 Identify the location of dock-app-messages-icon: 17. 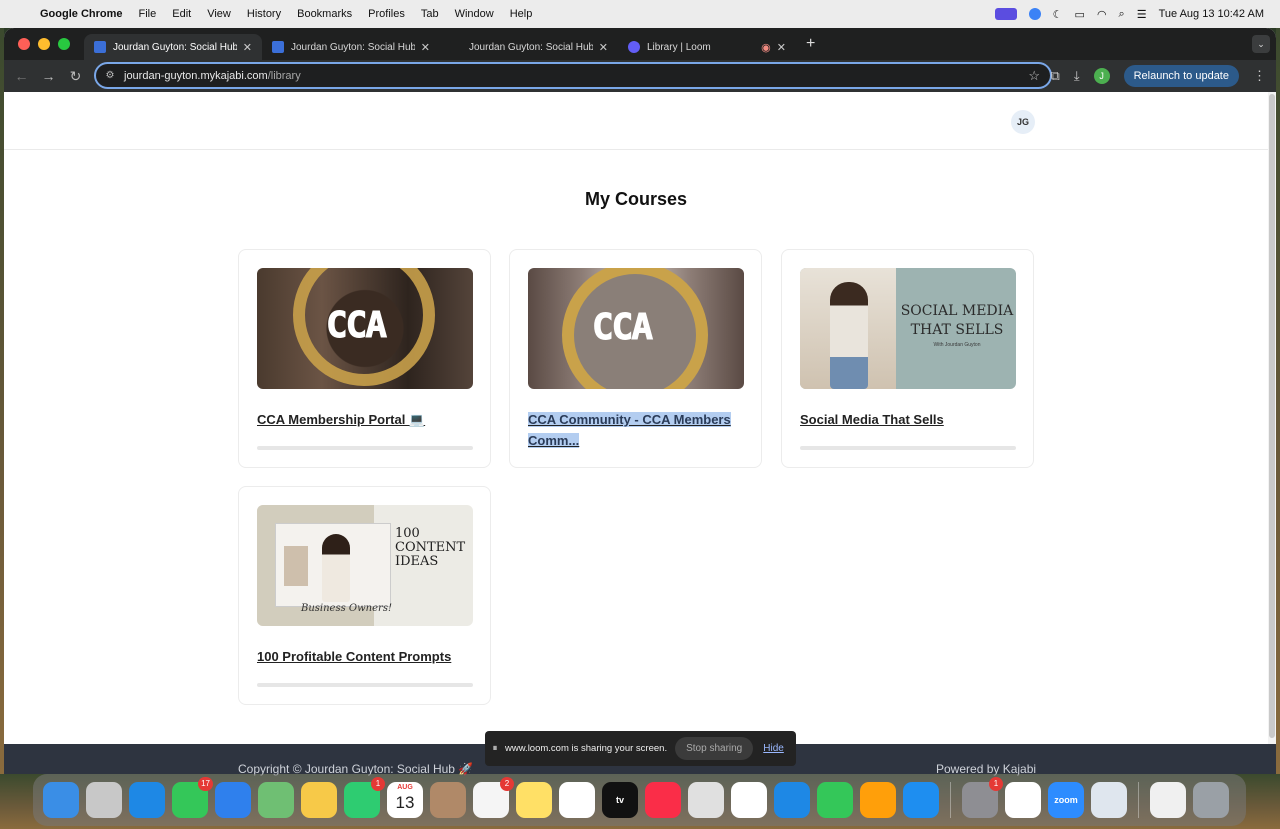
(192, 797).